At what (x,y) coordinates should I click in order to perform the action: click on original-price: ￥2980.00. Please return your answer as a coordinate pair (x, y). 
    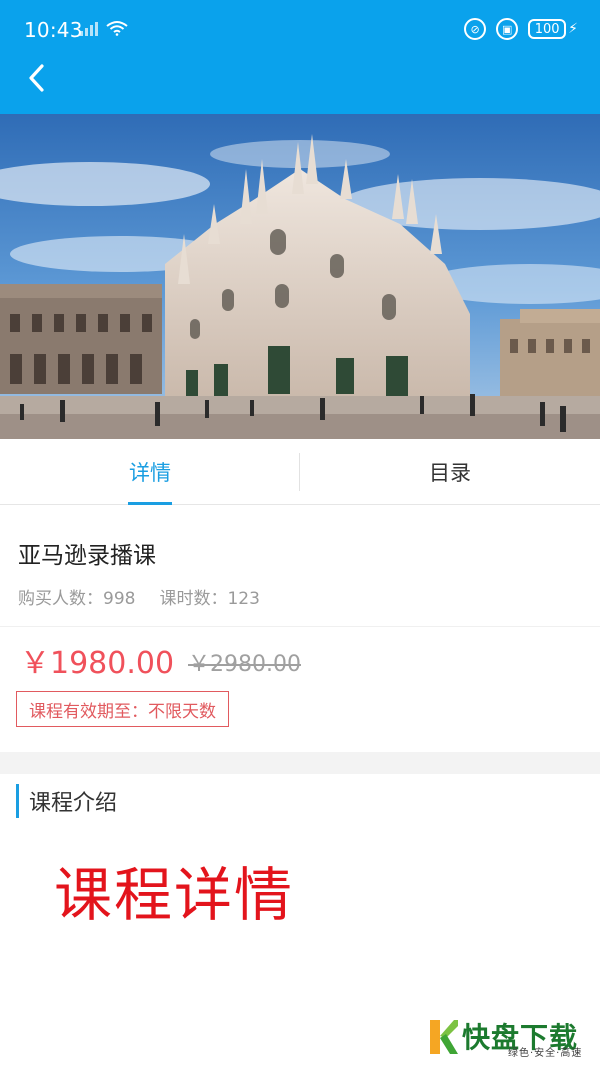
    Looking at the image, I should click on (244, 664).